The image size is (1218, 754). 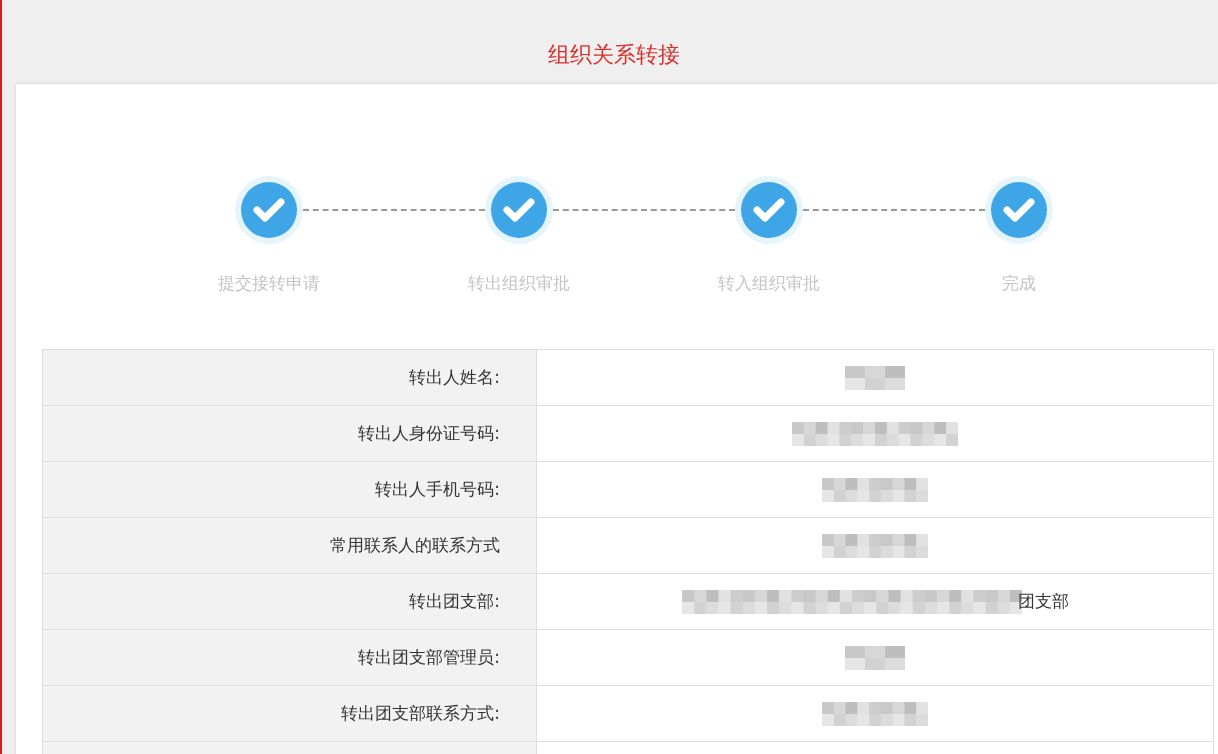 I want to click on field-label: 转出人姓名:, so click(x=290, y=377).